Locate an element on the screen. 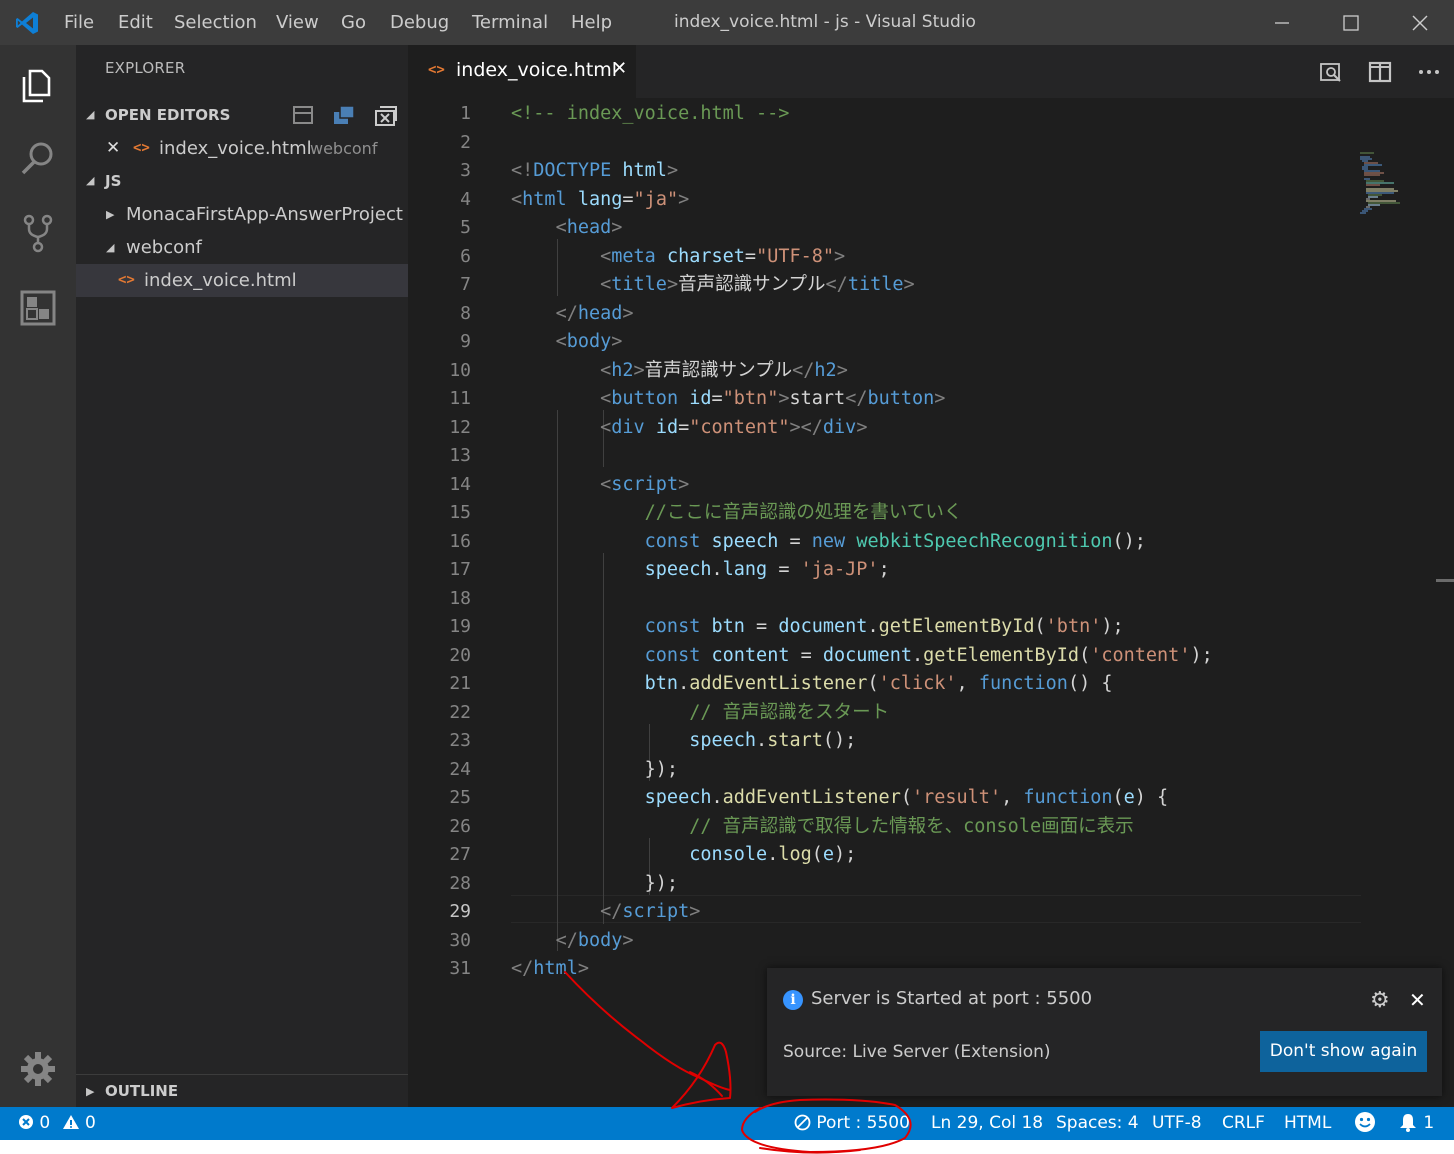 The image size is (1454, 1154). save-all-icon is located at coordinates (344, 115).